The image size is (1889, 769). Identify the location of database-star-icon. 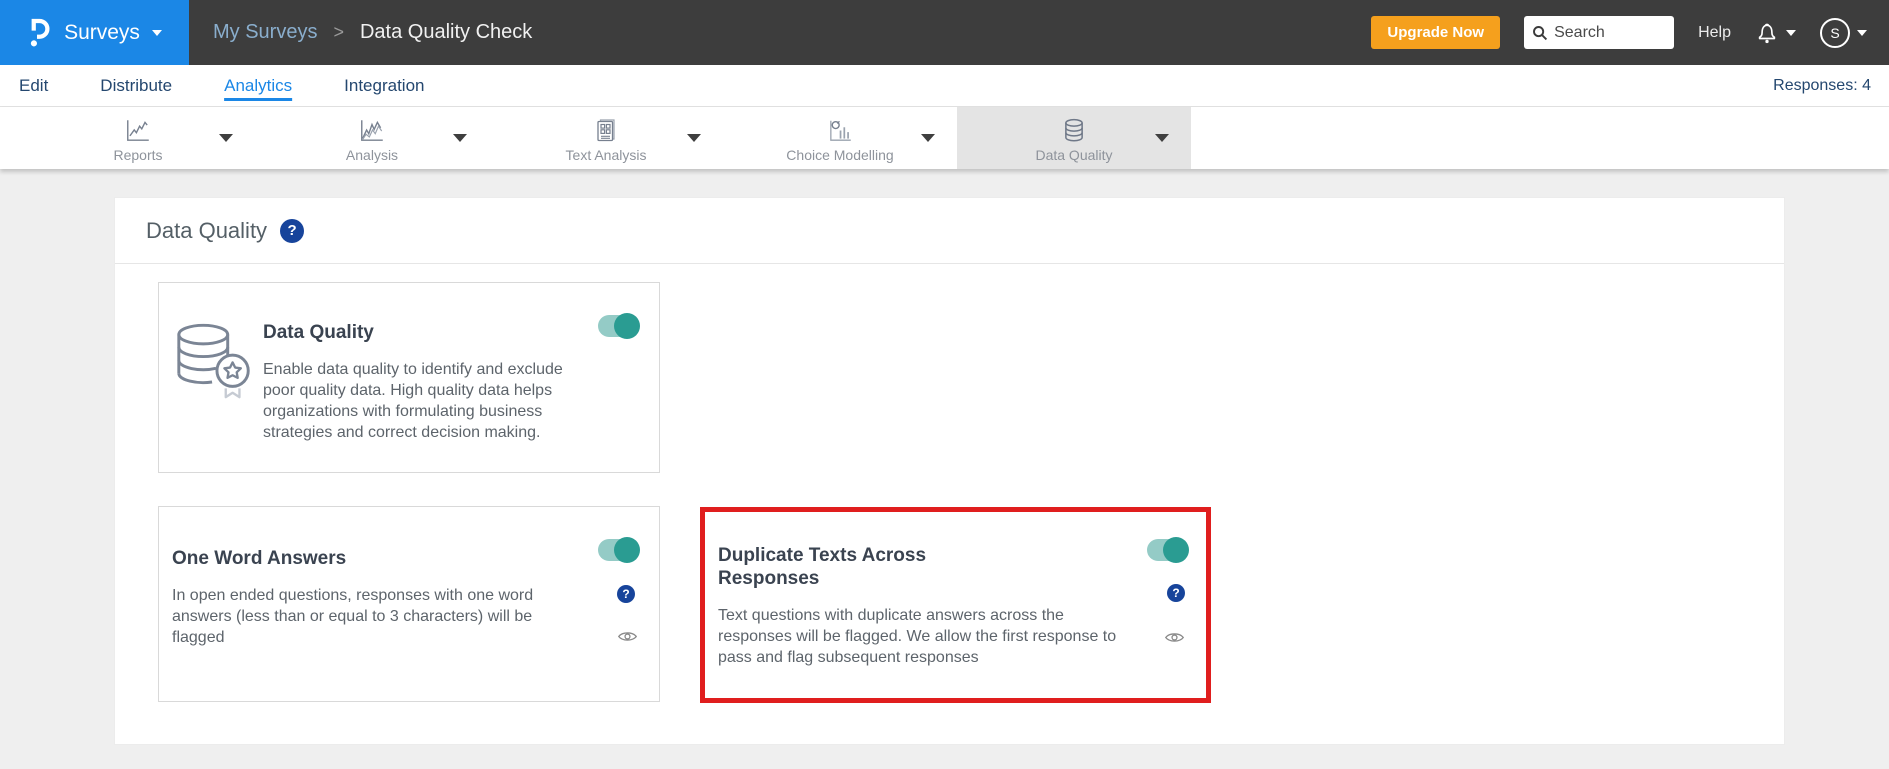
(217, 395).